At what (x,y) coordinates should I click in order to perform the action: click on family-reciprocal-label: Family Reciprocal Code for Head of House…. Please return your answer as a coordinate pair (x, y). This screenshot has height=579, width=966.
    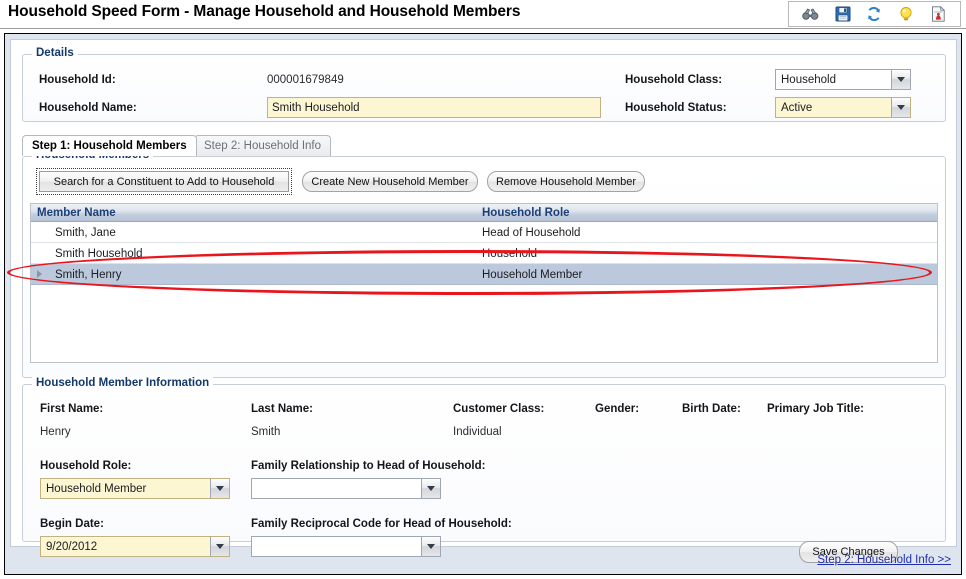
    Looking at the image, I should click on (381, 524).